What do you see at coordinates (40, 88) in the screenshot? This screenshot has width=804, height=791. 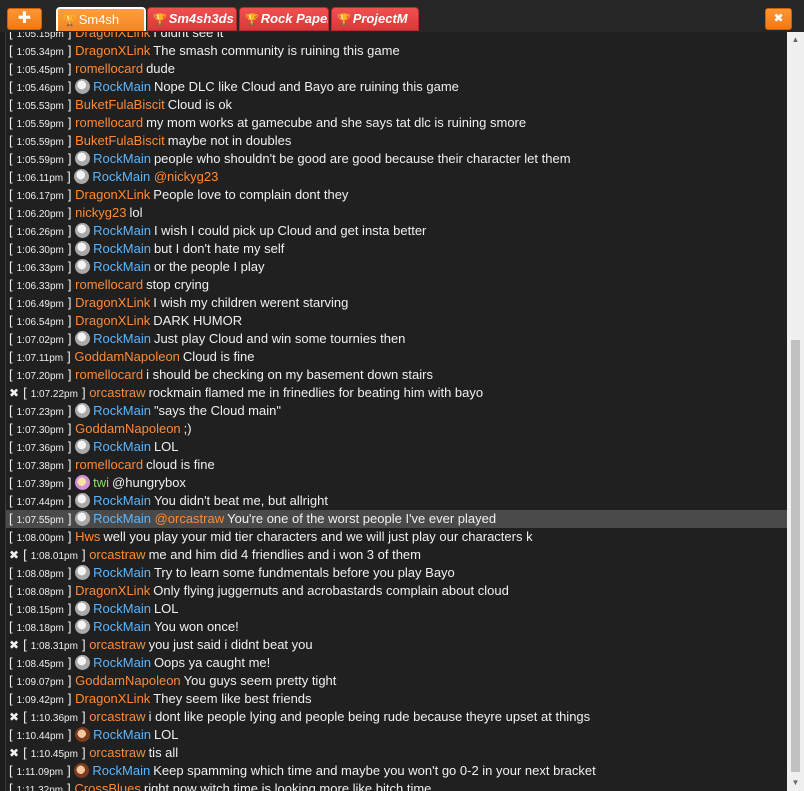 I see `timestamp: 1:05.46pm` at bounding box center [40, 88].